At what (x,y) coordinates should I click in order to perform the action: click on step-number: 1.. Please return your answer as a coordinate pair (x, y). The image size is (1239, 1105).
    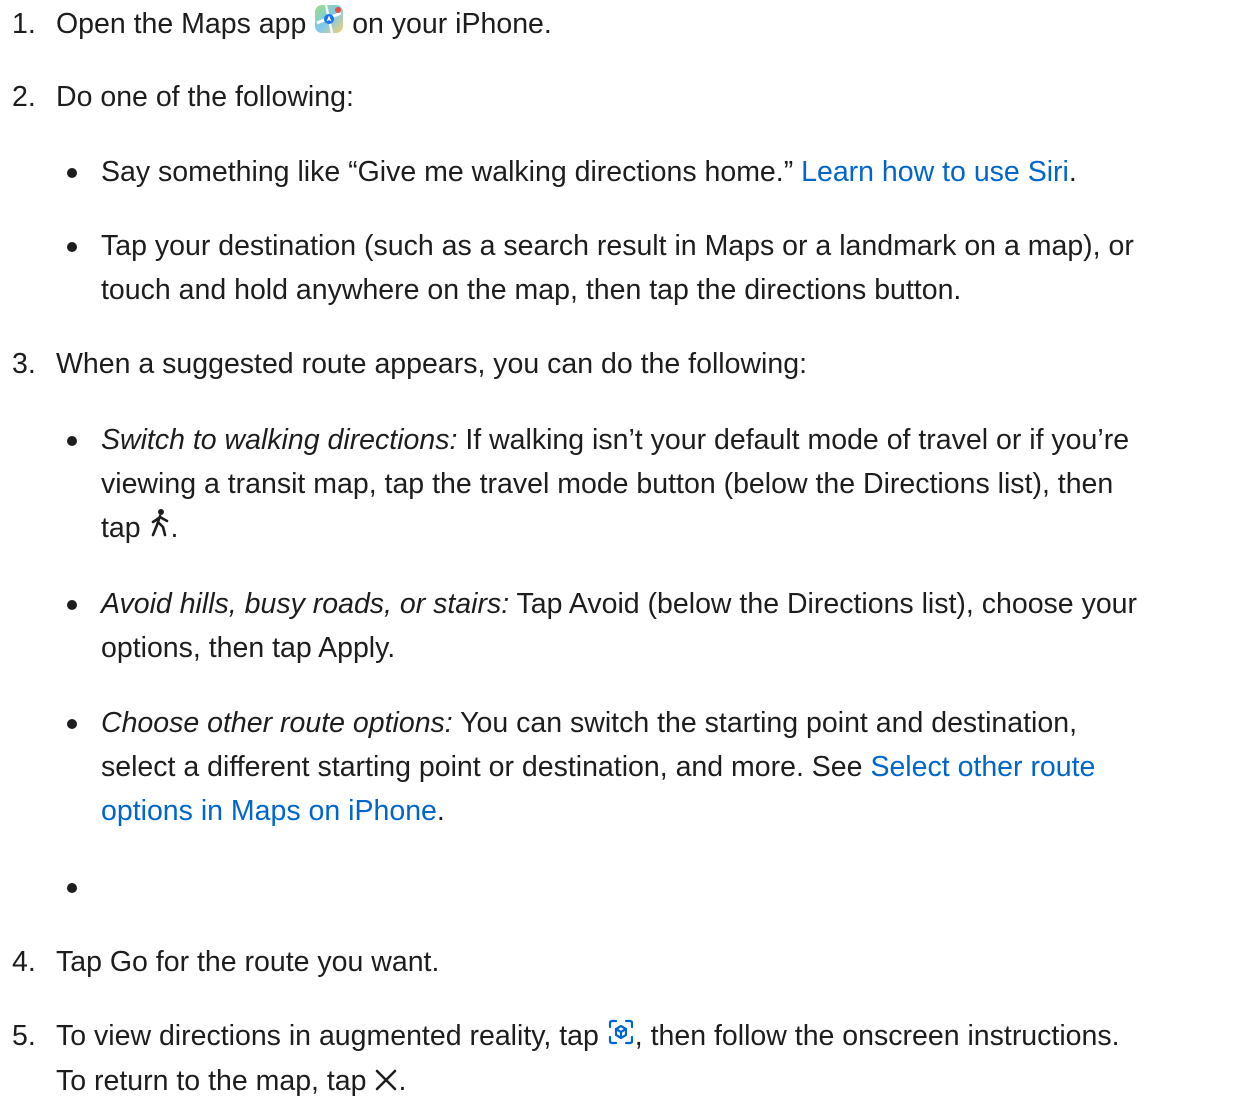
    Looking at the image, I should click on (24, 24).